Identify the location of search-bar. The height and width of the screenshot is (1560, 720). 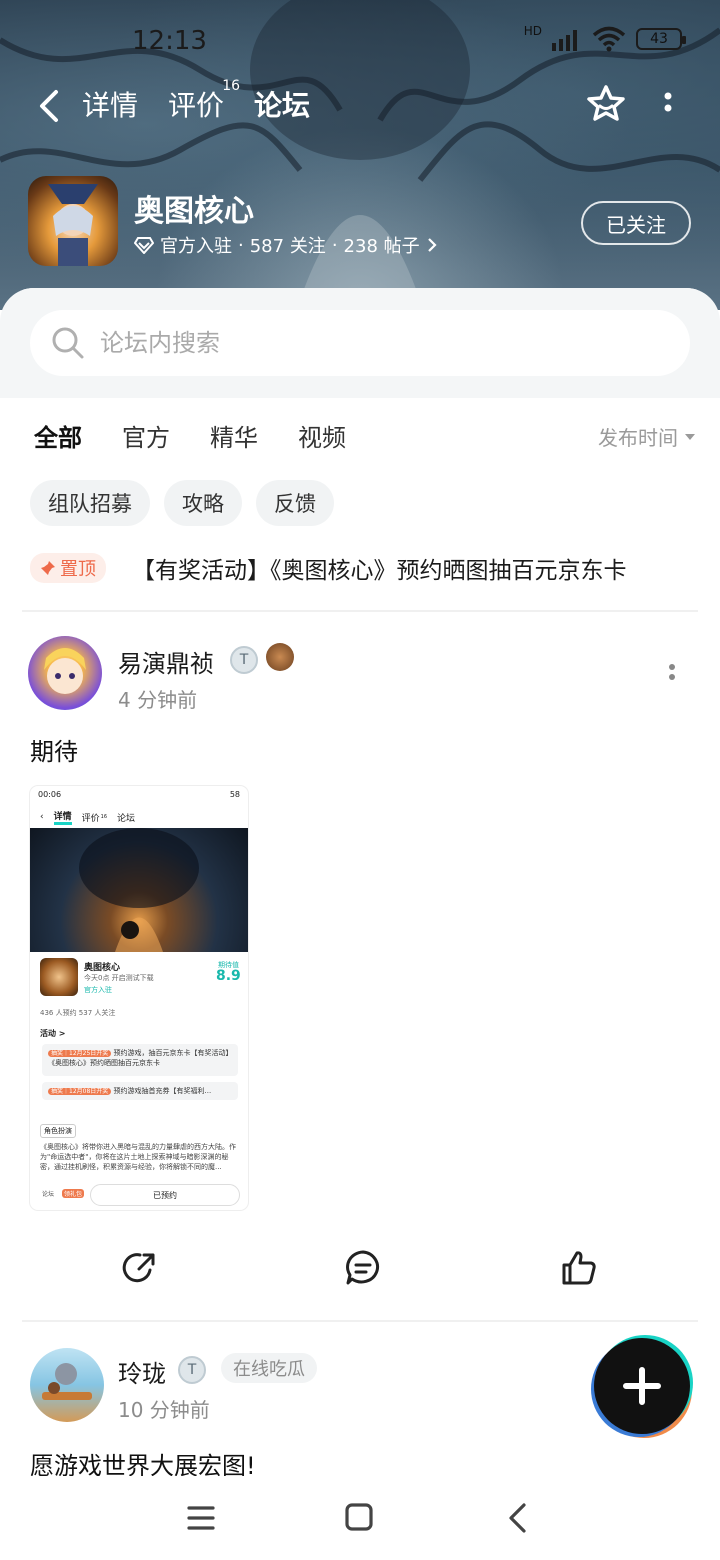
(360, 343).